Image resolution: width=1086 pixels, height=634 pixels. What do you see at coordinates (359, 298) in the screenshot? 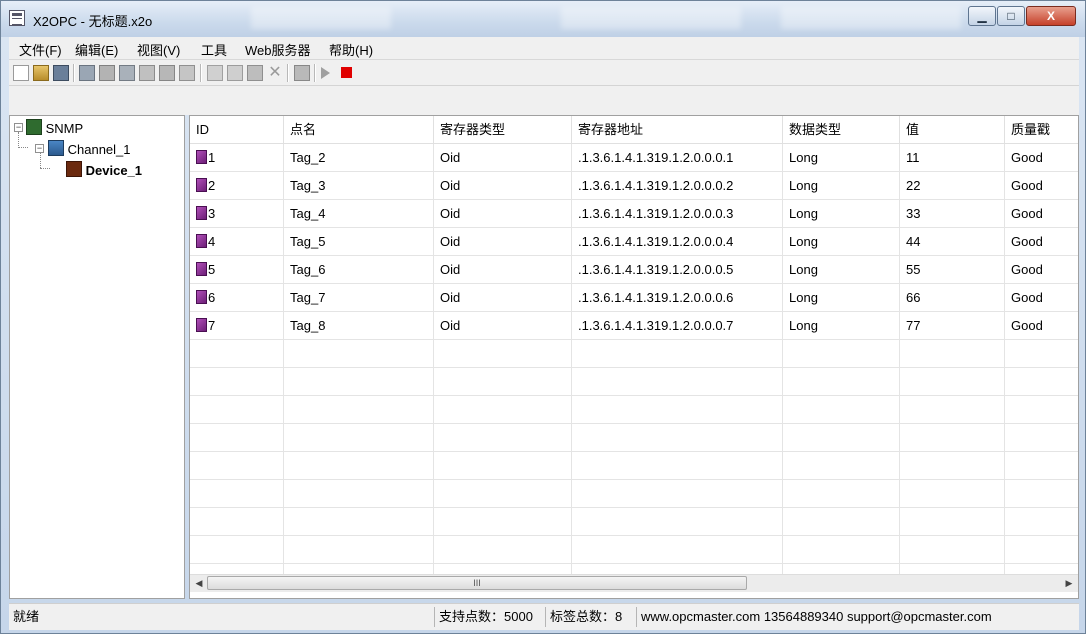
I see `cell-name: Tag_7` at bounding box center [359, 298].